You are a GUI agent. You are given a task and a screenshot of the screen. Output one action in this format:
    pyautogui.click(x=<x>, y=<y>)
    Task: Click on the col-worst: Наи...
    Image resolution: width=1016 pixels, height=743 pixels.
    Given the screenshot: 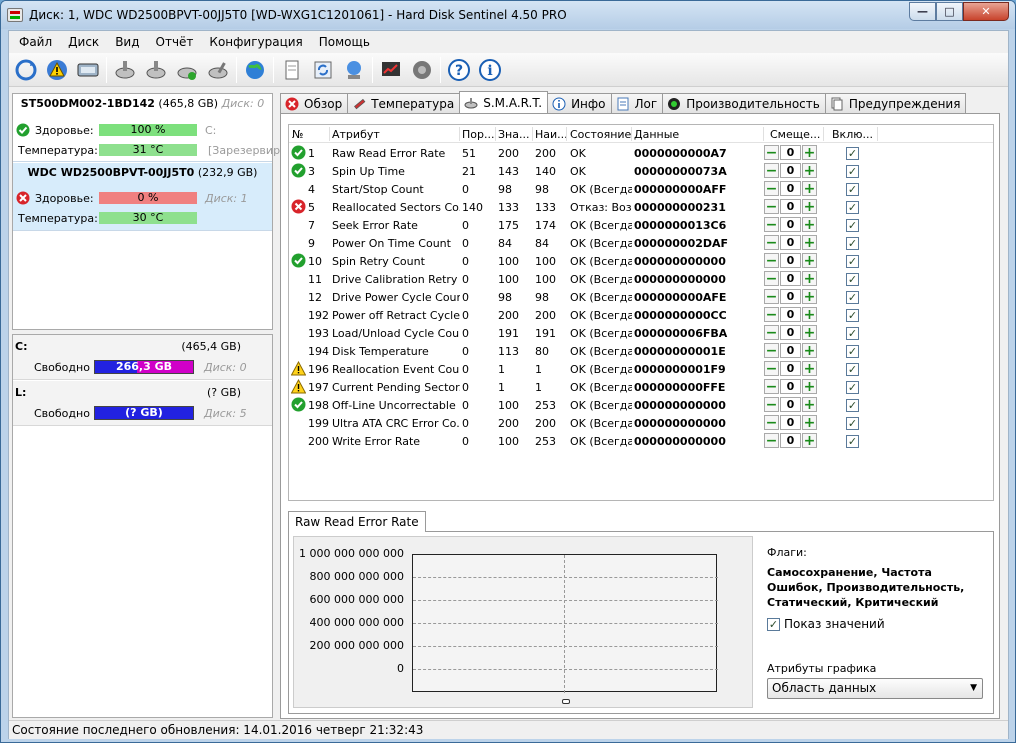 What is the action you would take?
    pyautogui.click(x=551, y=134)
    